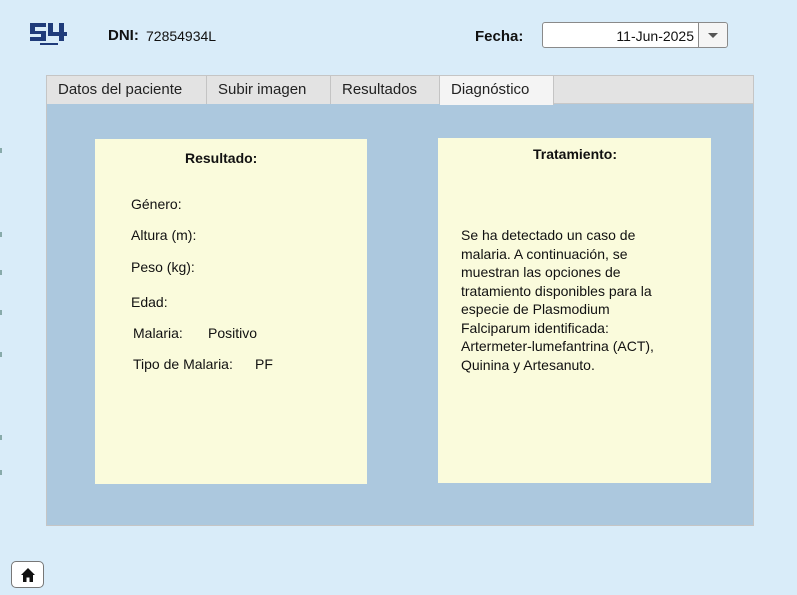 The image size is (797, 595). What do you see at coordinates (385, 90) in the screenshot?
I see `tab-resultados: Resultados` at bounding box center [385, 90].